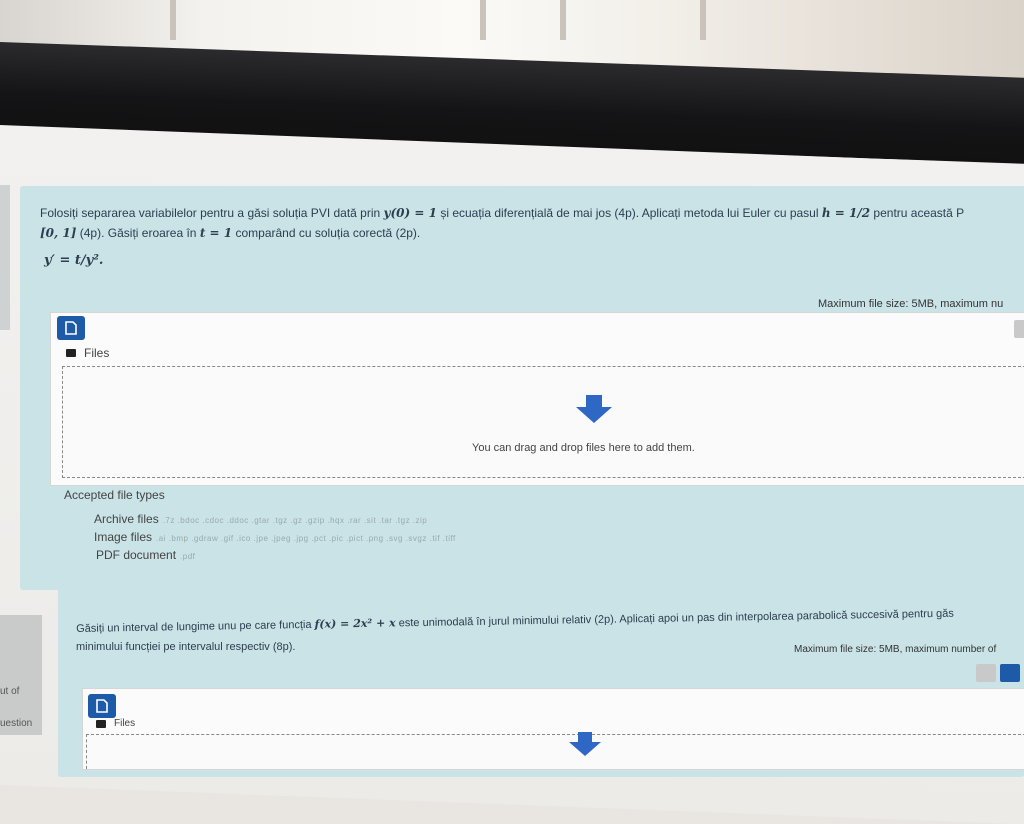  What do you see at coordinates (410, 213) in the screenshot?
I see `q1-initial-condition: y(0) = 1` at bounding box center [410, 213].